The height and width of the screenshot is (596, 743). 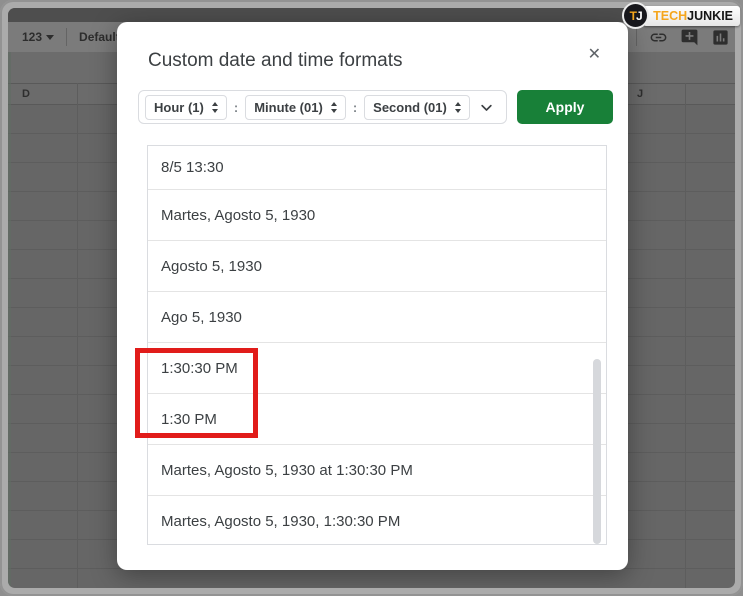 What do you see at coordinates (565, 107) in the screenshot?
I see `apply-button: Apply` at bounding box center [565, 107].